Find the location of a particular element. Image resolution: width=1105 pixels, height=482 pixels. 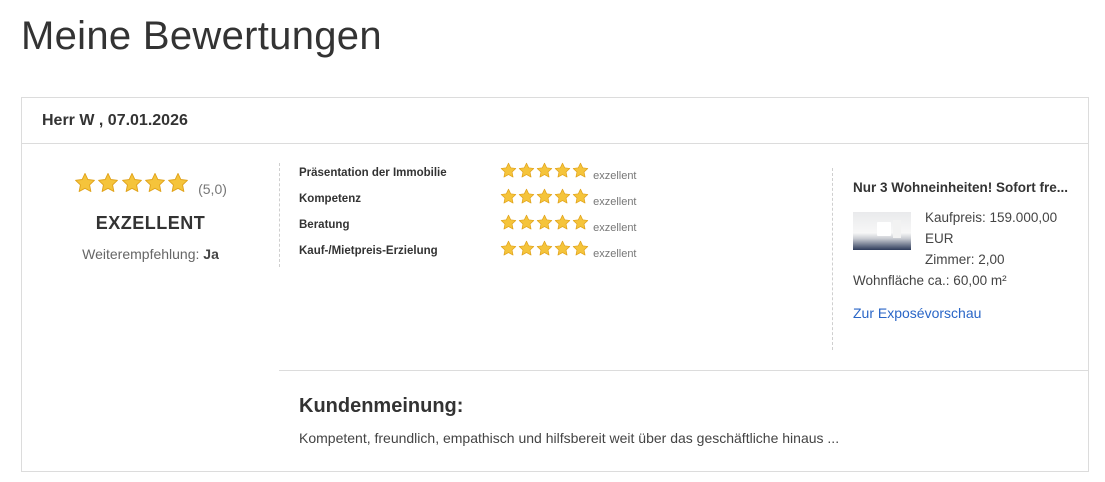

criteria-label: Kompetenz is located at coordinates (330, 199).